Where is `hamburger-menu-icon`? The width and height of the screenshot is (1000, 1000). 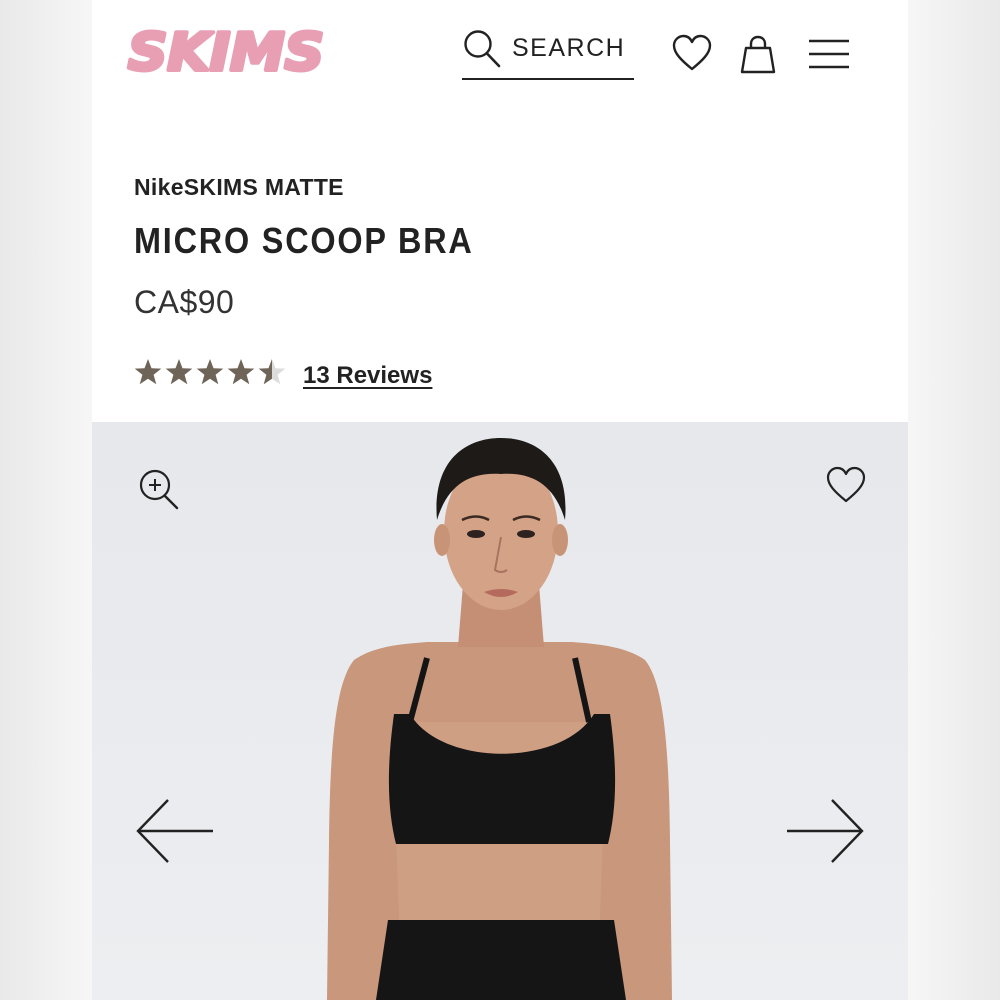
hamburger-menu-icon is located at coordinates (829, 54).